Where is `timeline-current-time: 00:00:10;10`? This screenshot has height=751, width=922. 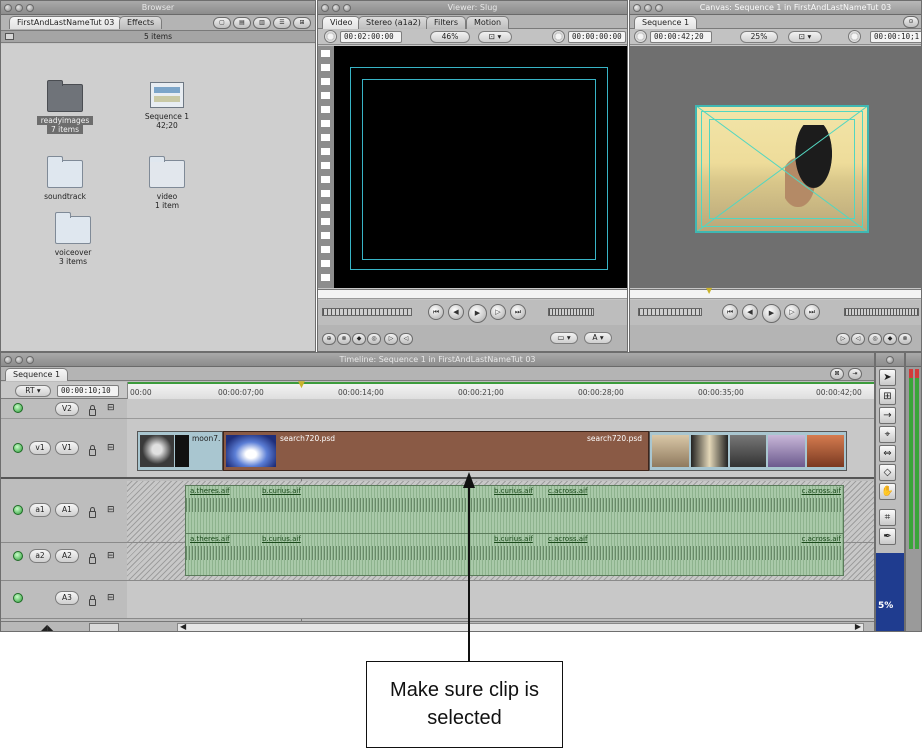 timeline-current-time: 00:00:10;10 is located at coordinates (88, 391).